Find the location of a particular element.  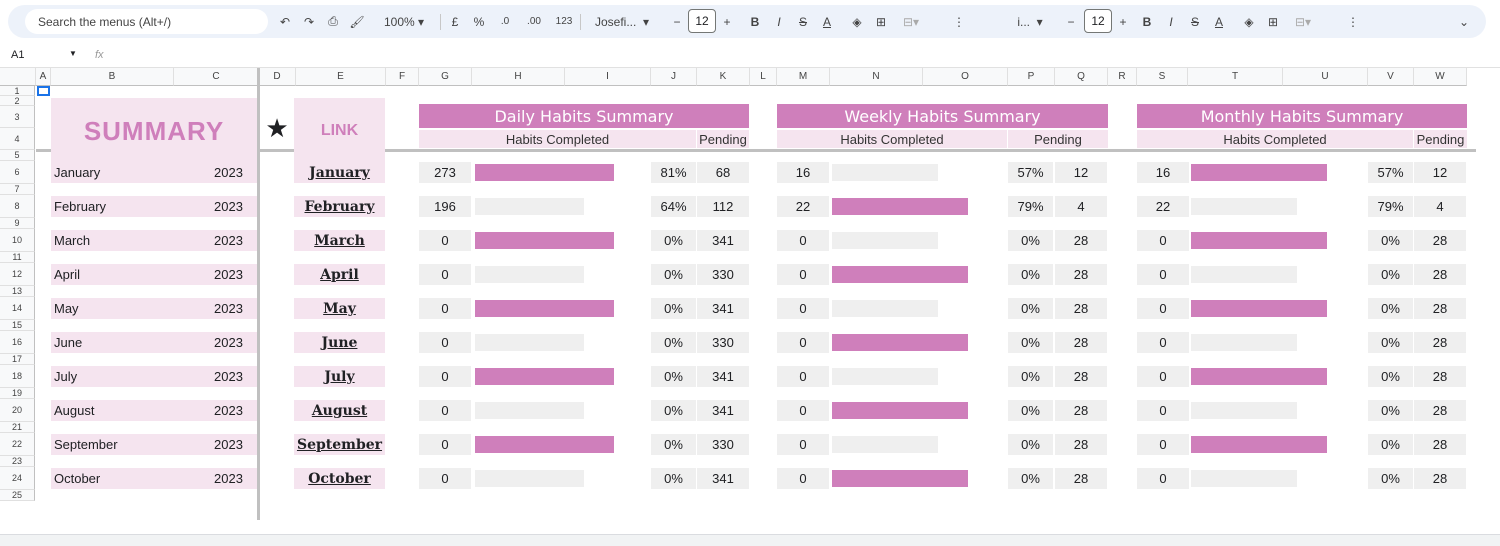

font-size-decrease-icon-2: − is located at coordinates (1071, 21).